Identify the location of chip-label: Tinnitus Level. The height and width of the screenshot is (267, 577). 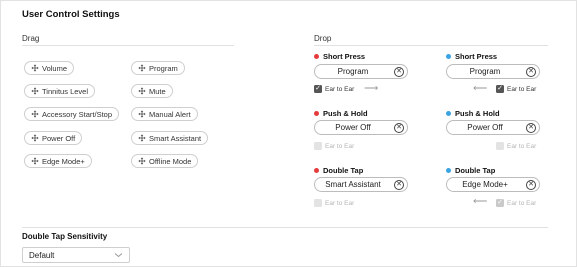
(65, 91).